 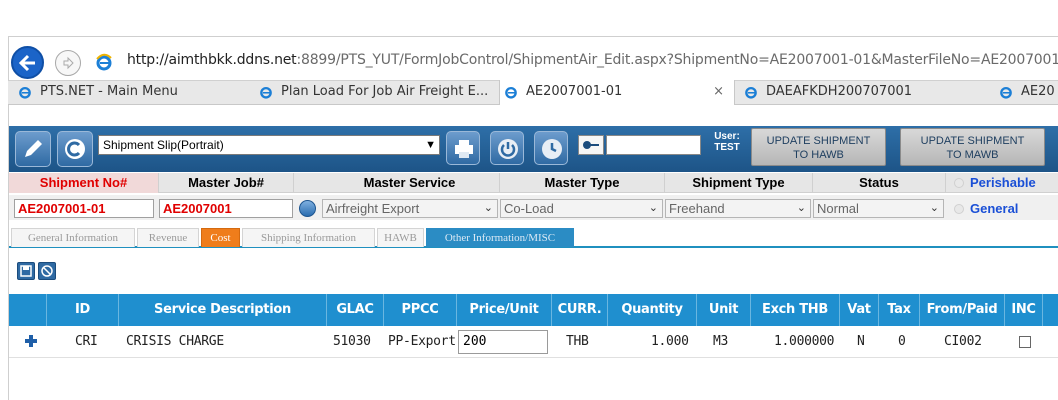 I want to click on update-shipment-to-hawb-button: UPDATE SHIPMENT TO HAWB, so click(x=818, y=147).